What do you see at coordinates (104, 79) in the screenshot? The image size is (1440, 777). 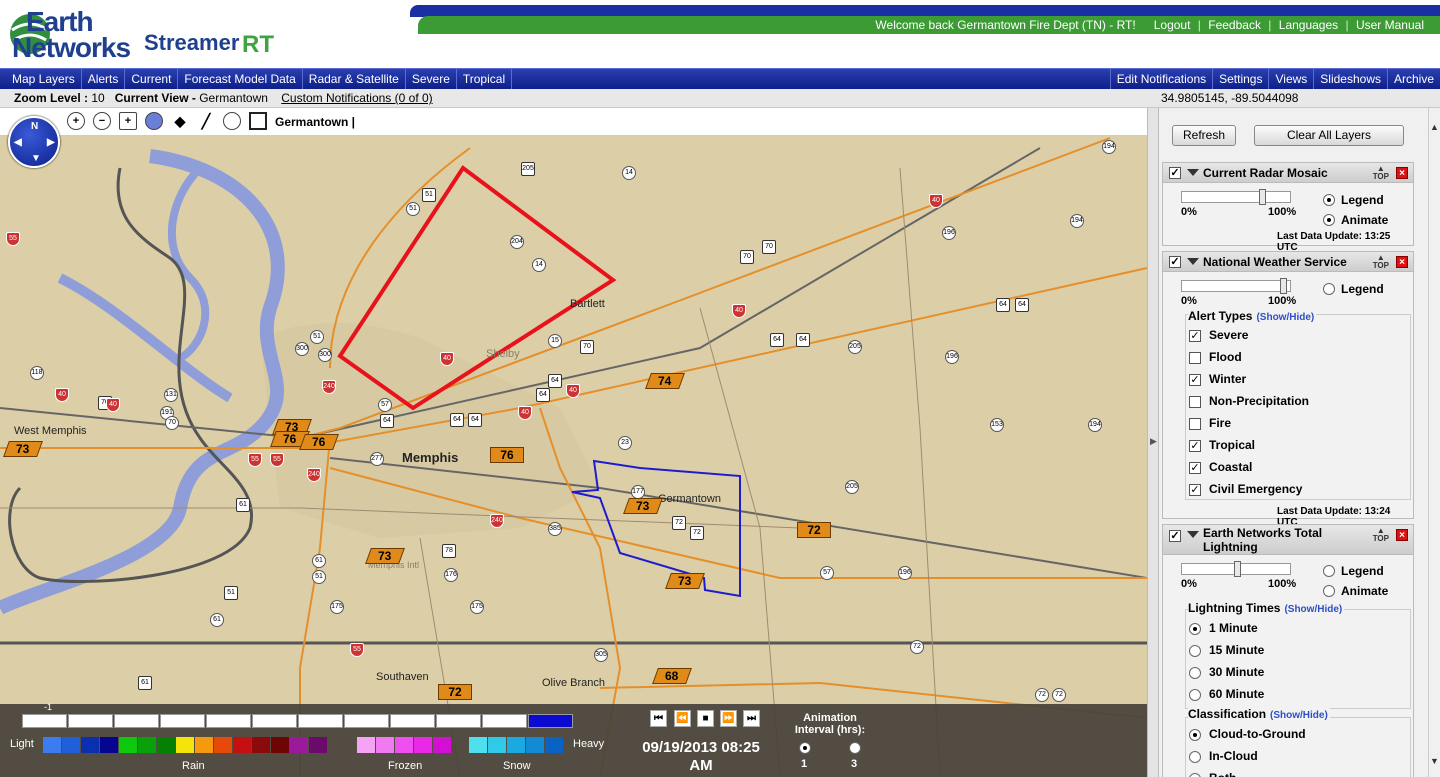 I see `nav-alerts: Alerts` at bounding box center [104, 79].